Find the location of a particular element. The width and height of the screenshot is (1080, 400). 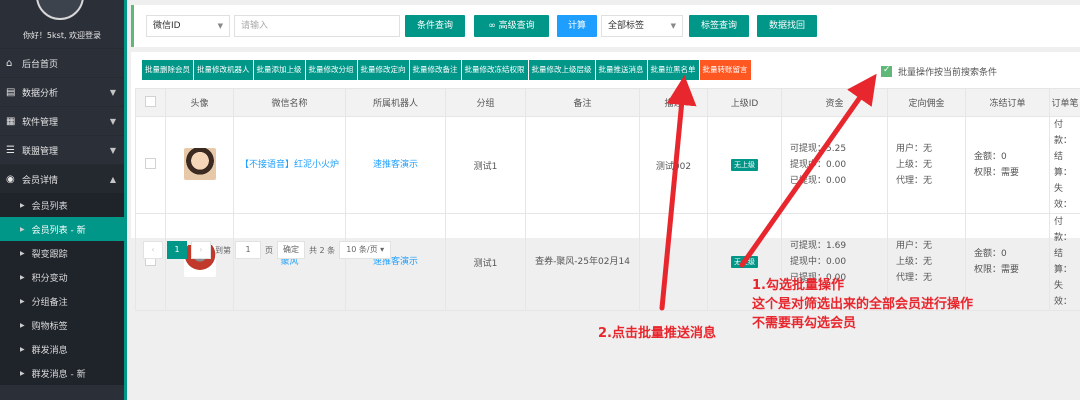

sidebar-item-shopping-tag: ▶ 购物标签 is located at coordinates (62, 325).